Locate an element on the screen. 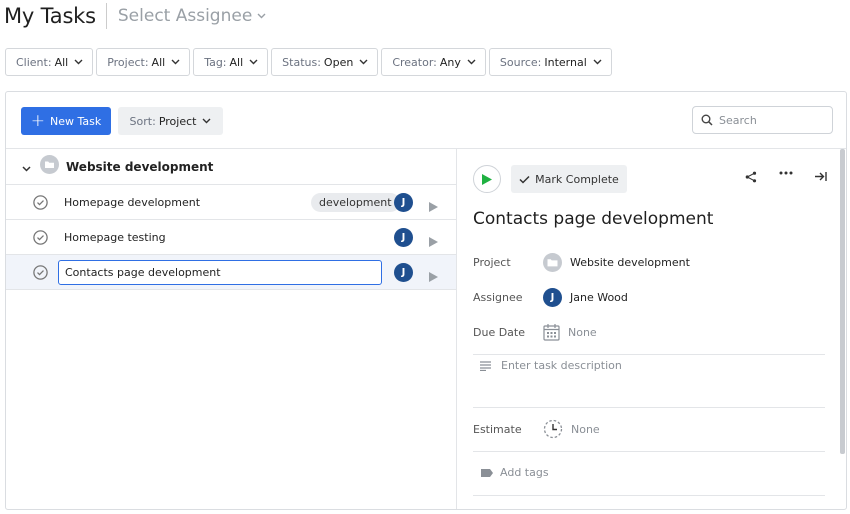 Image resolution: width=850 pixels, height=514 pixels. filter-client: Client: All is located at coordinates (49, 62).